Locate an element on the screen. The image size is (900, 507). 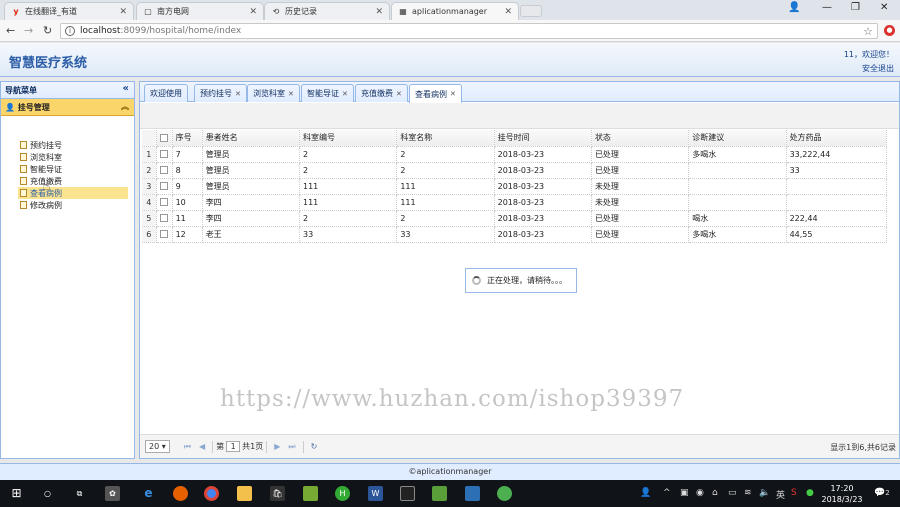
page-number-input: 1 is located at coordinates (233, 446).